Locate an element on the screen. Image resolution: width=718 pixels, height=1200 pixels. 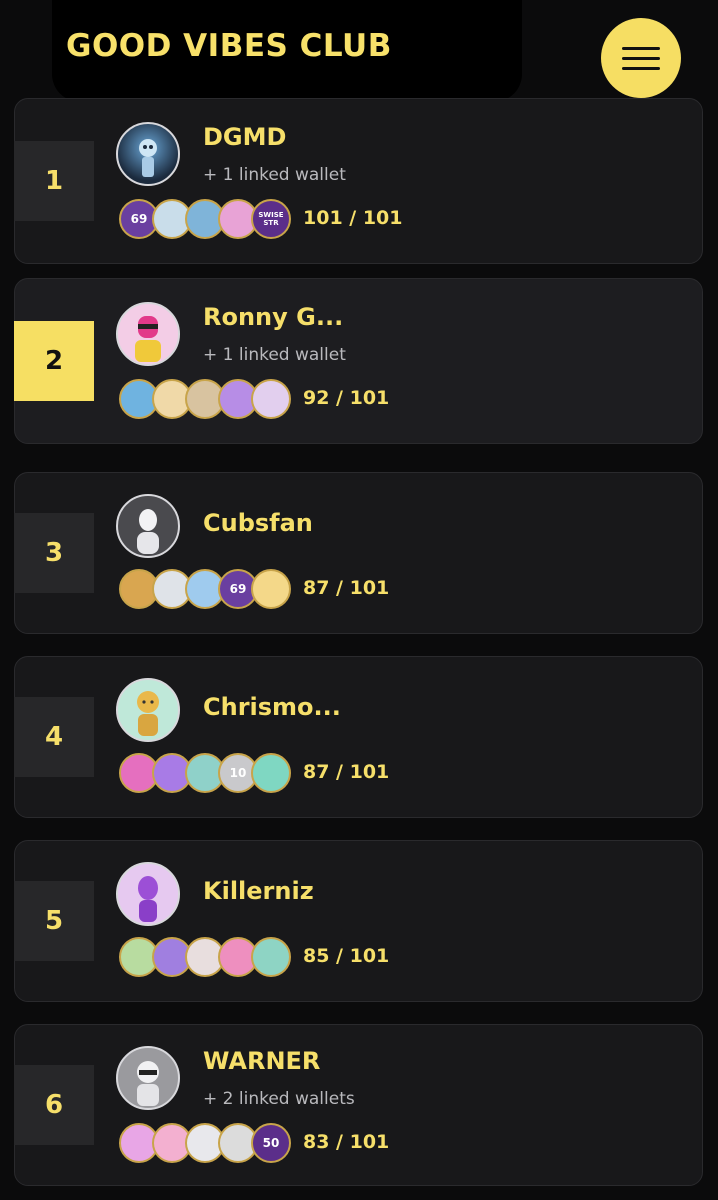
hamburger-menu-button is located at coordinates (641, 58).